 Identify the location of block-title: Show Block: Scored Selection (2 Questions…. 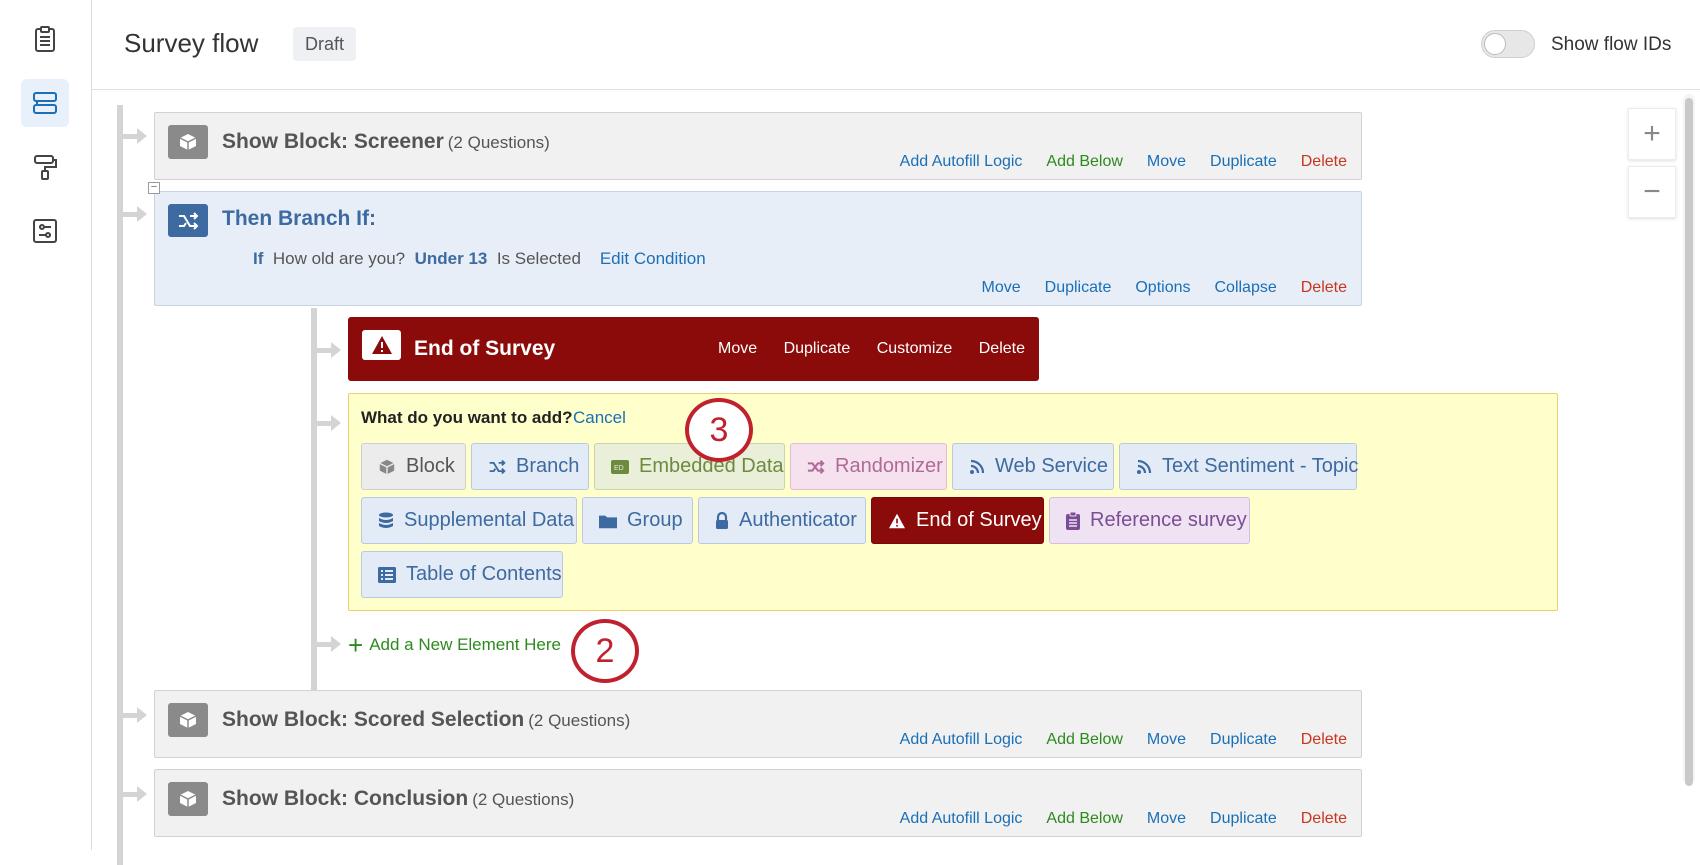
(426, 720).